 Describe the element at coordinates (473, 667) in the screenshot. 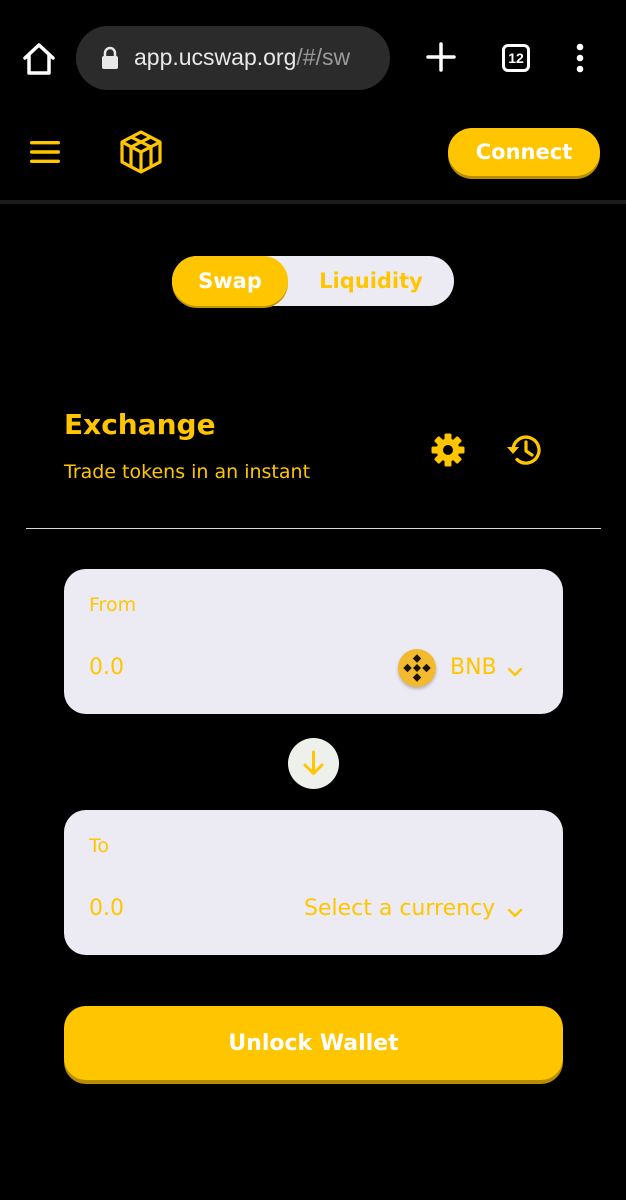

I see `from-token-select: BNB` at that location.